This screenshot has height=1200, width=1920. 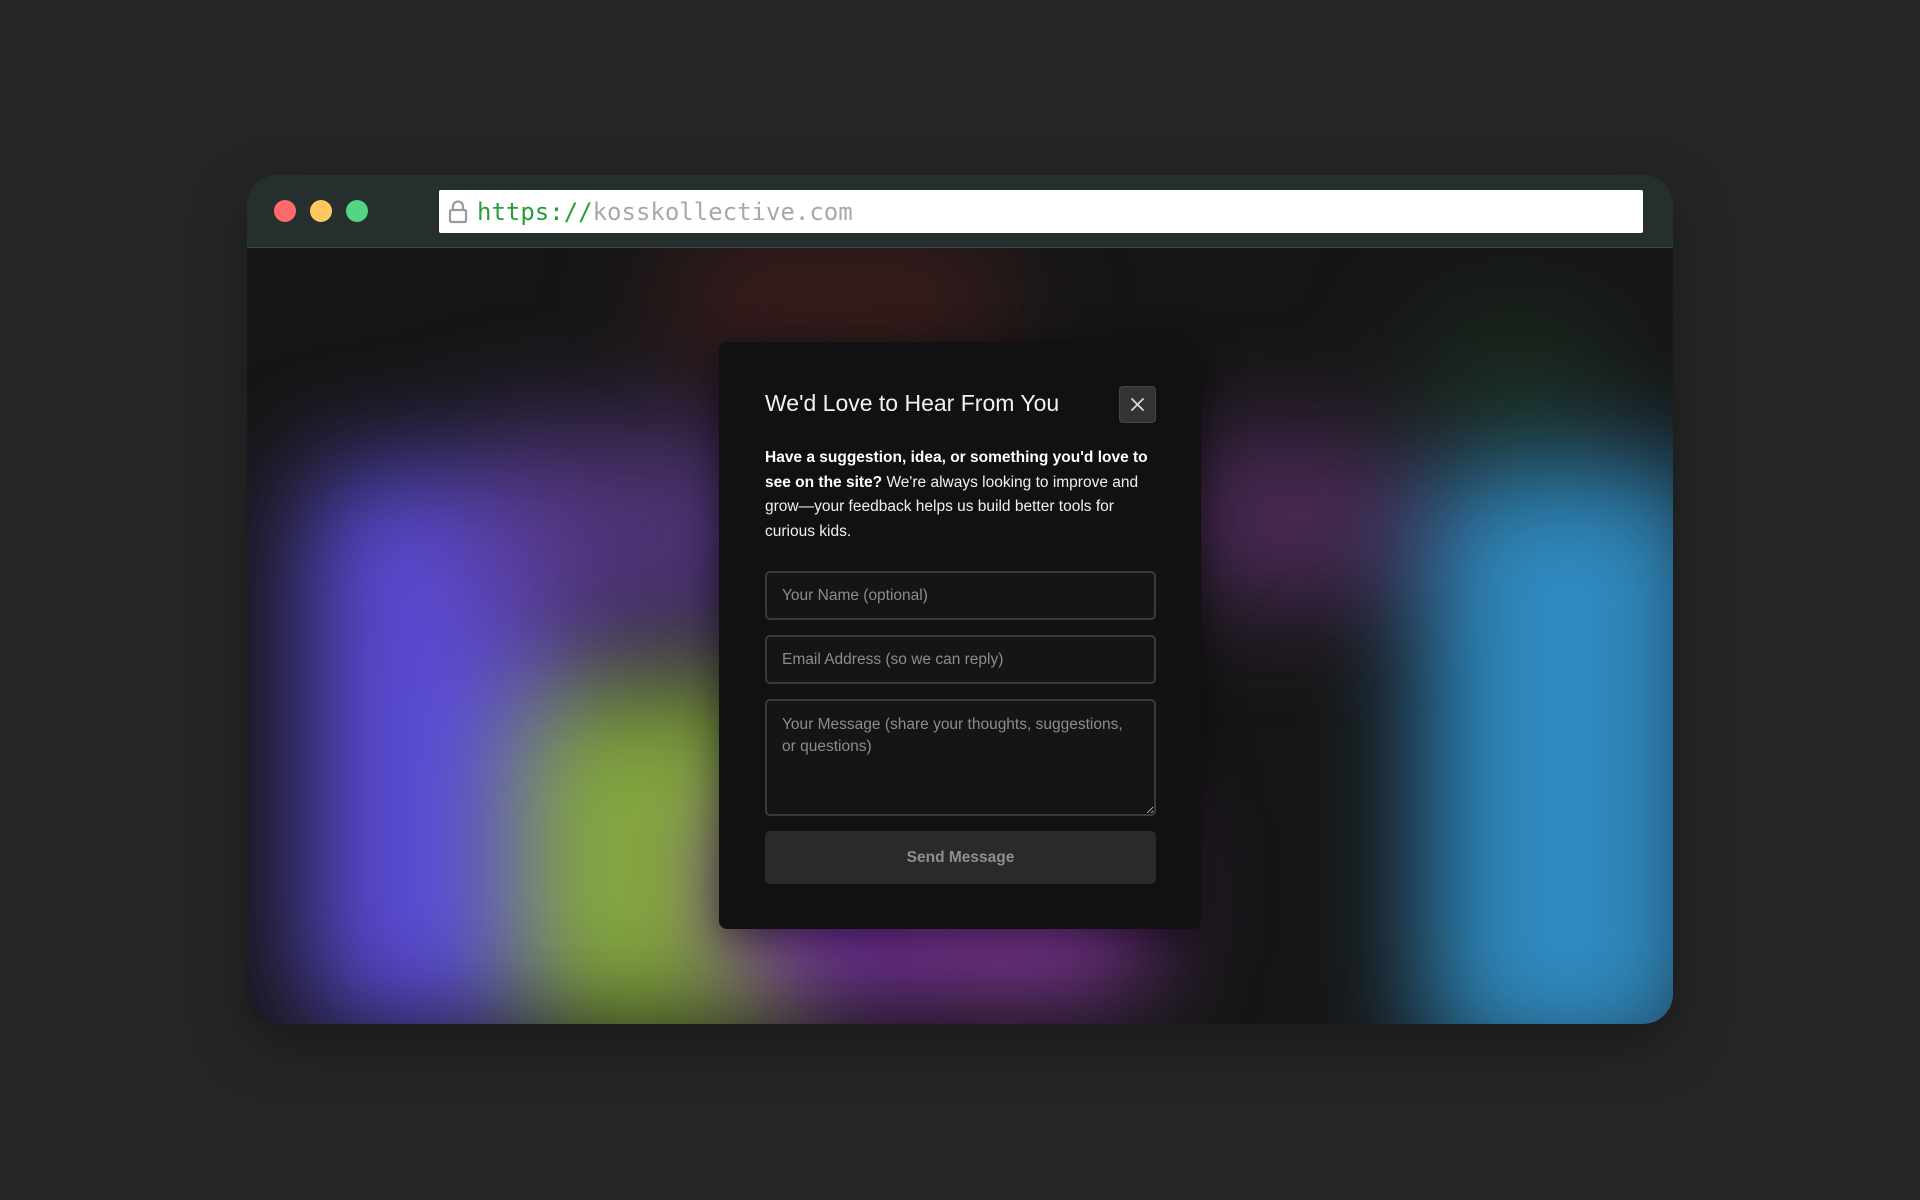 What do you see at coordinates (960, 857) in the screenshot?
I see `send-message-button: Send Message` at bounding box center [960, 857].